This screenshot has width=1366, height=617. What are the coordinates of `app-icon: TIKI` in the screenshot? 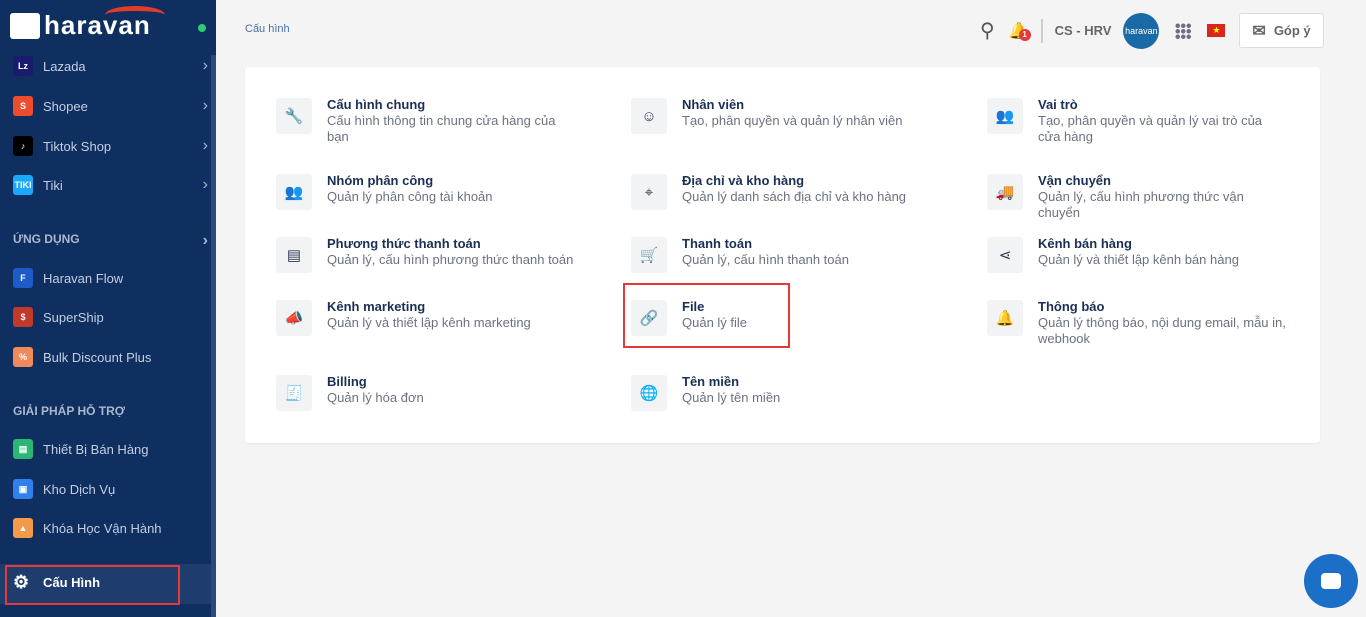 It's located at (23, 185).